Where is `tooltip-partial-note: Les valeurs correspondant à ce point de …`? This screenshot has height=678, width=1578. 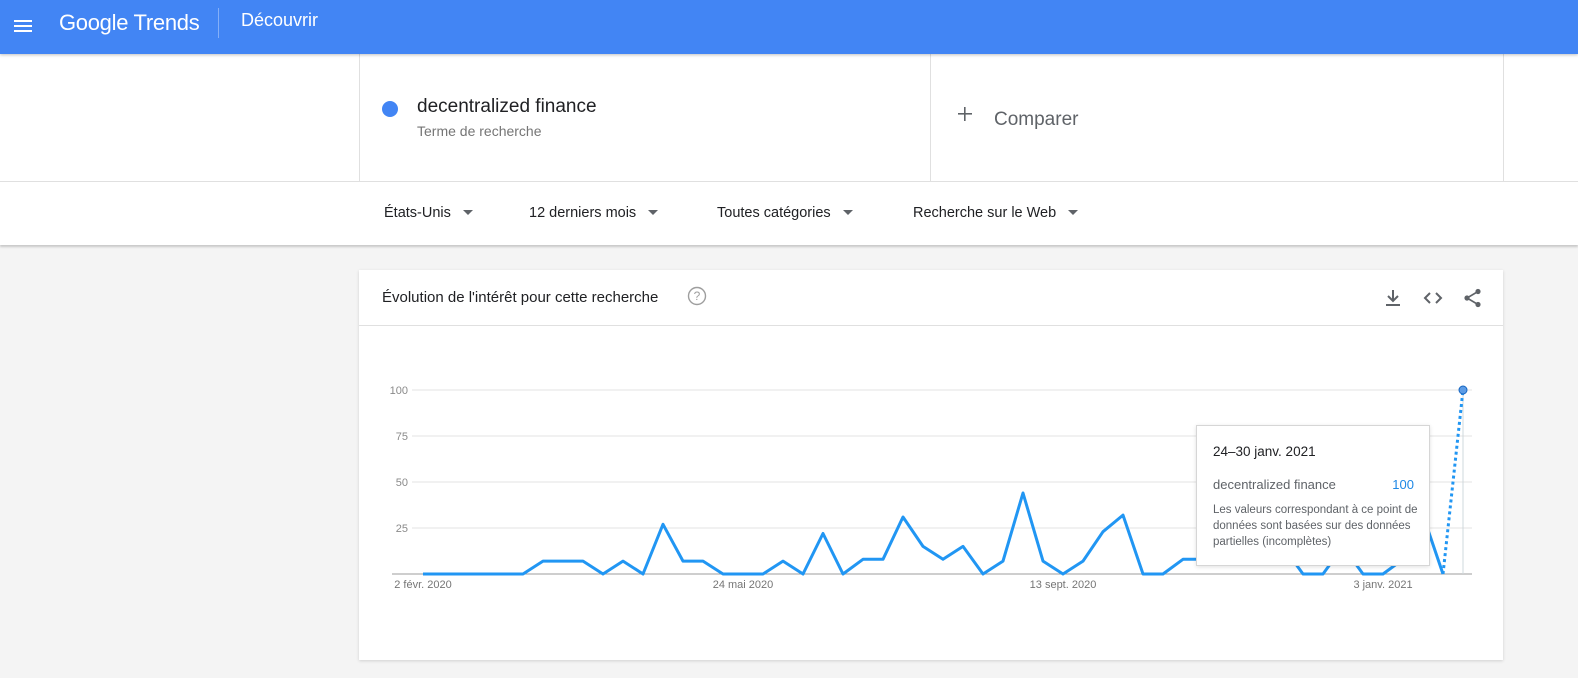
tooltip-partial-note: Les valeurs correspondant à ce point de … is located at coordinates (1315, 526).